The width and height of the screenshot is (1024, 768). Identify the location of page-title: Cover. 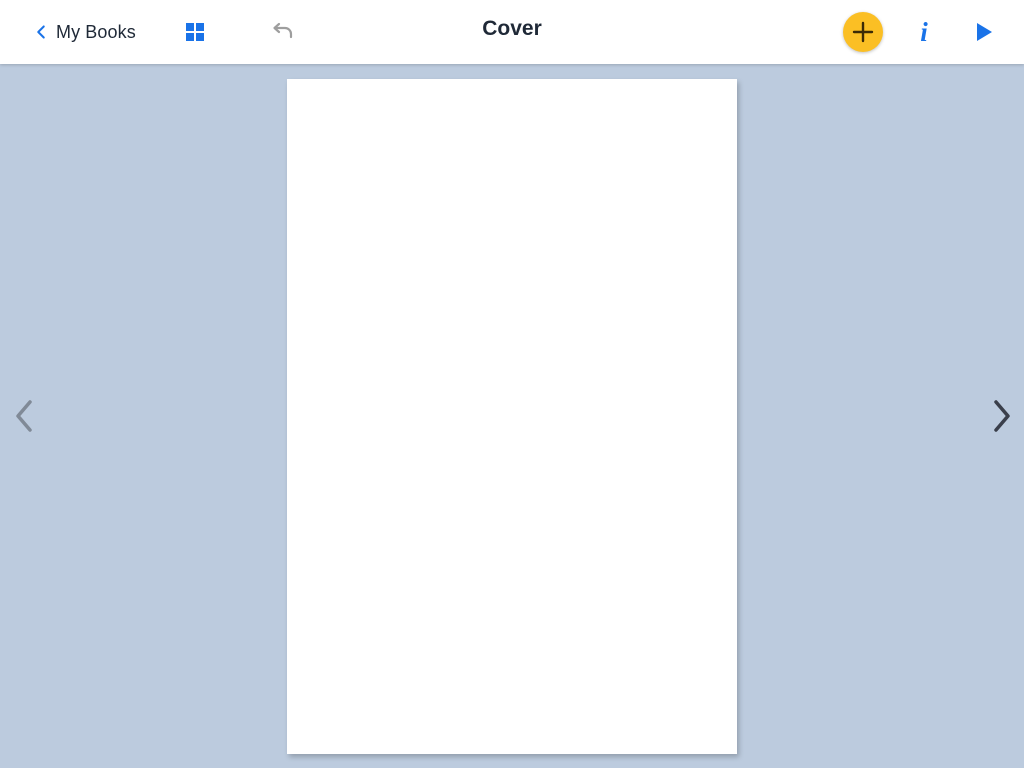
(512, 28).